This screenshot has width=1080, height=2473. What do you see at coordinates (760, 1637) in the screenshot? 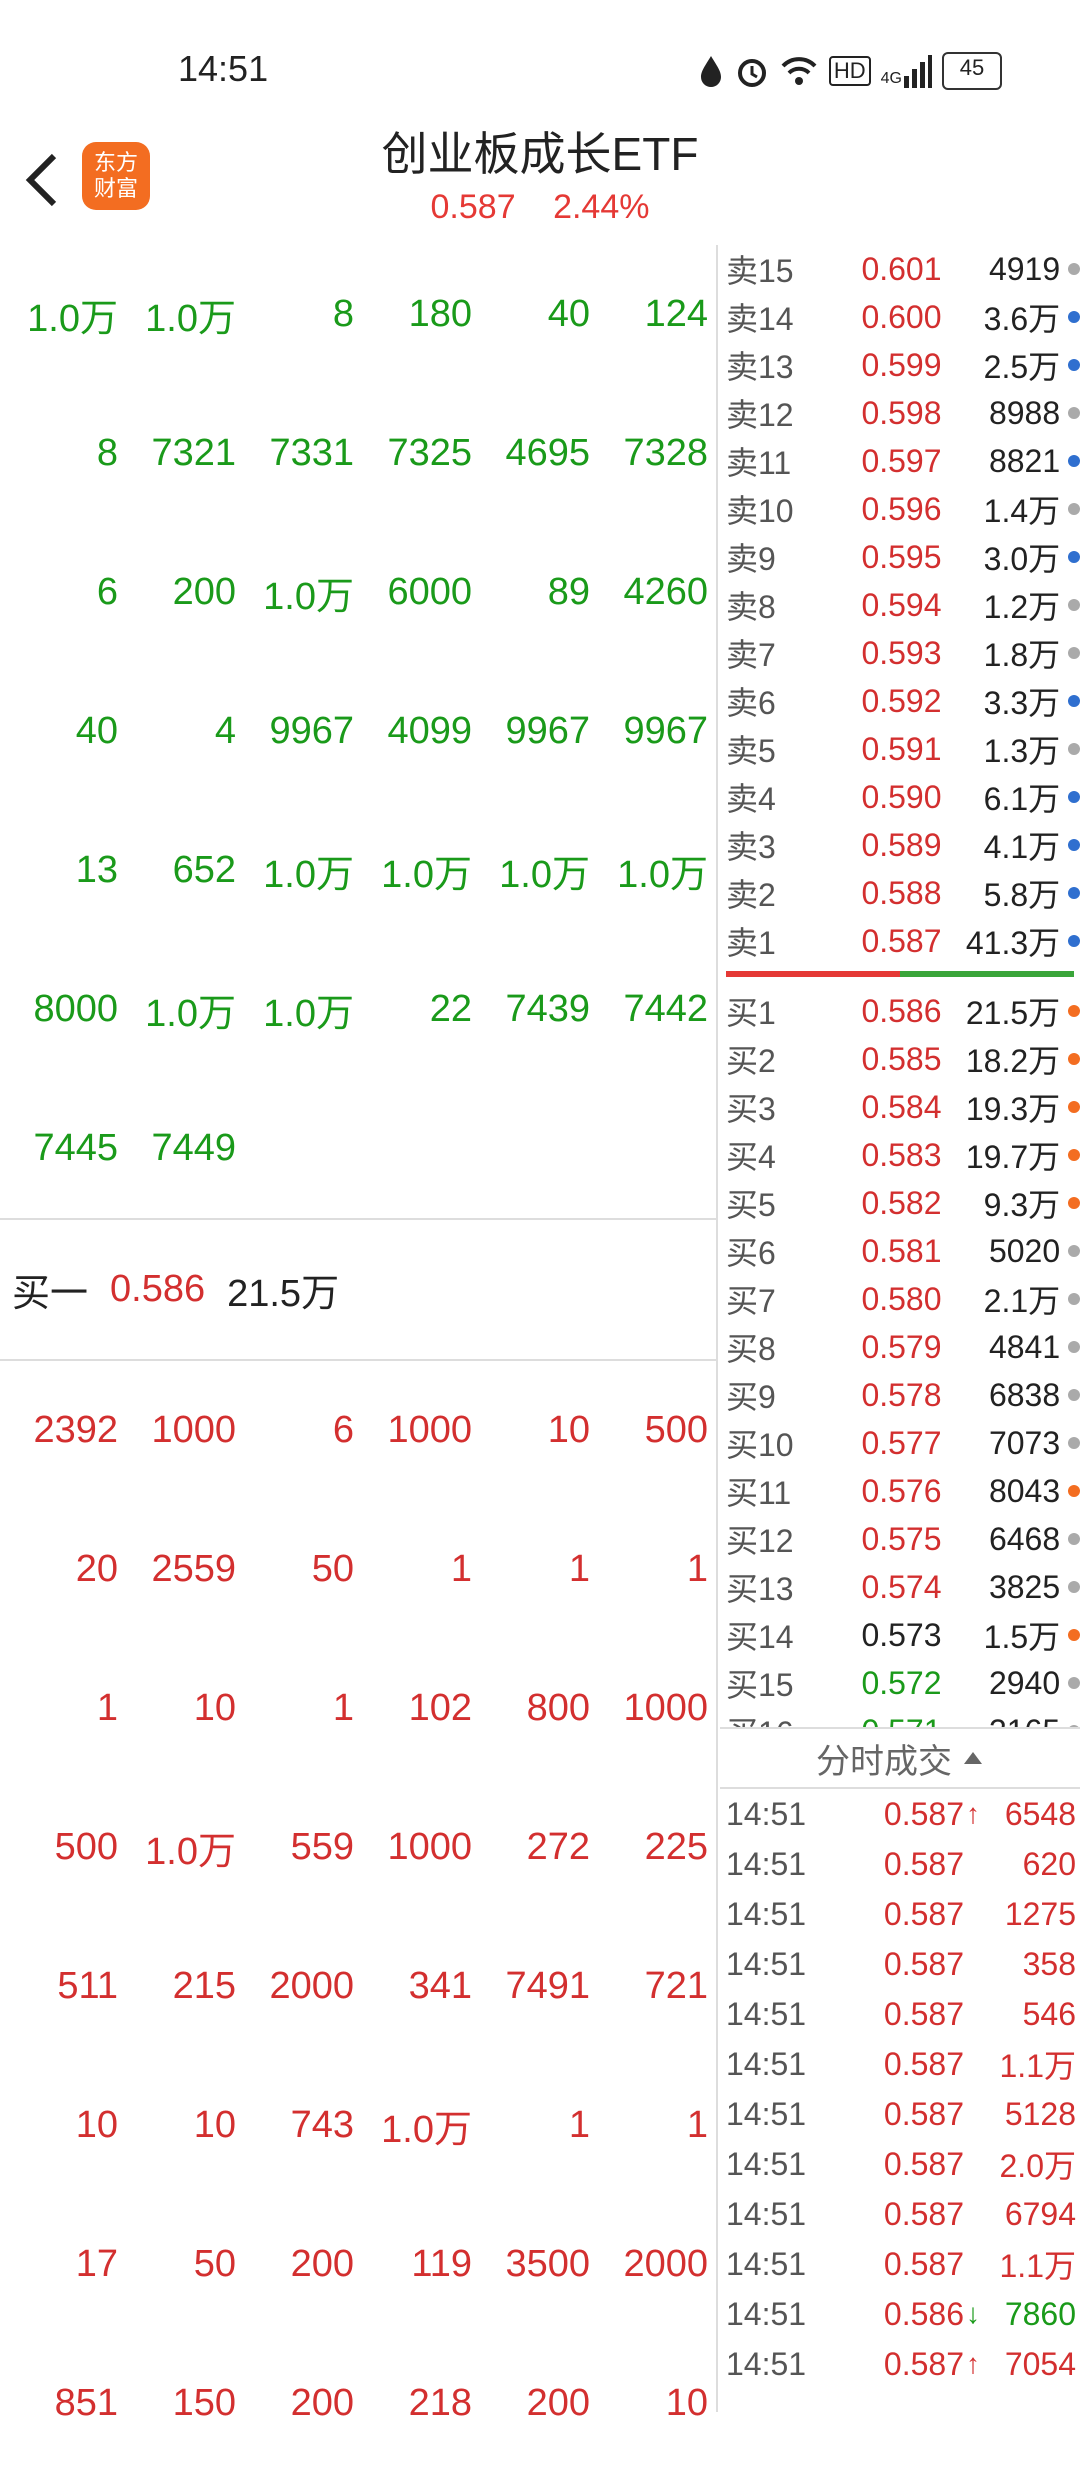
I see `level-label: 买14` at bounding box center [760, 1637].